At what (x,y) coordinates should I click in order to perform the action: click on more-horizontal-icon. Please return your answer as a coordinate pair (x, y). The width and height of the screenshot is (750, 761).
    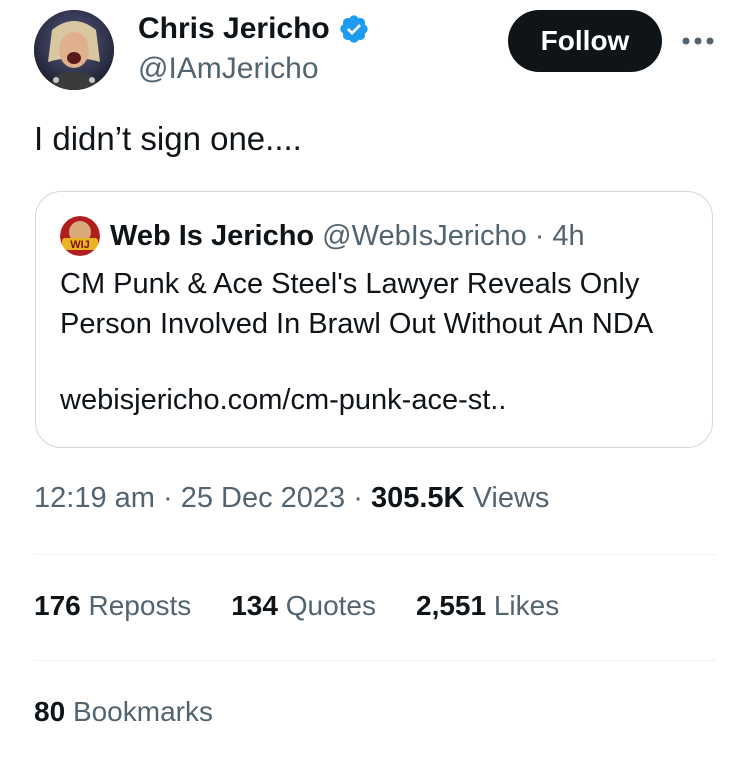
    Looking at the image, I should click on (698, 41).